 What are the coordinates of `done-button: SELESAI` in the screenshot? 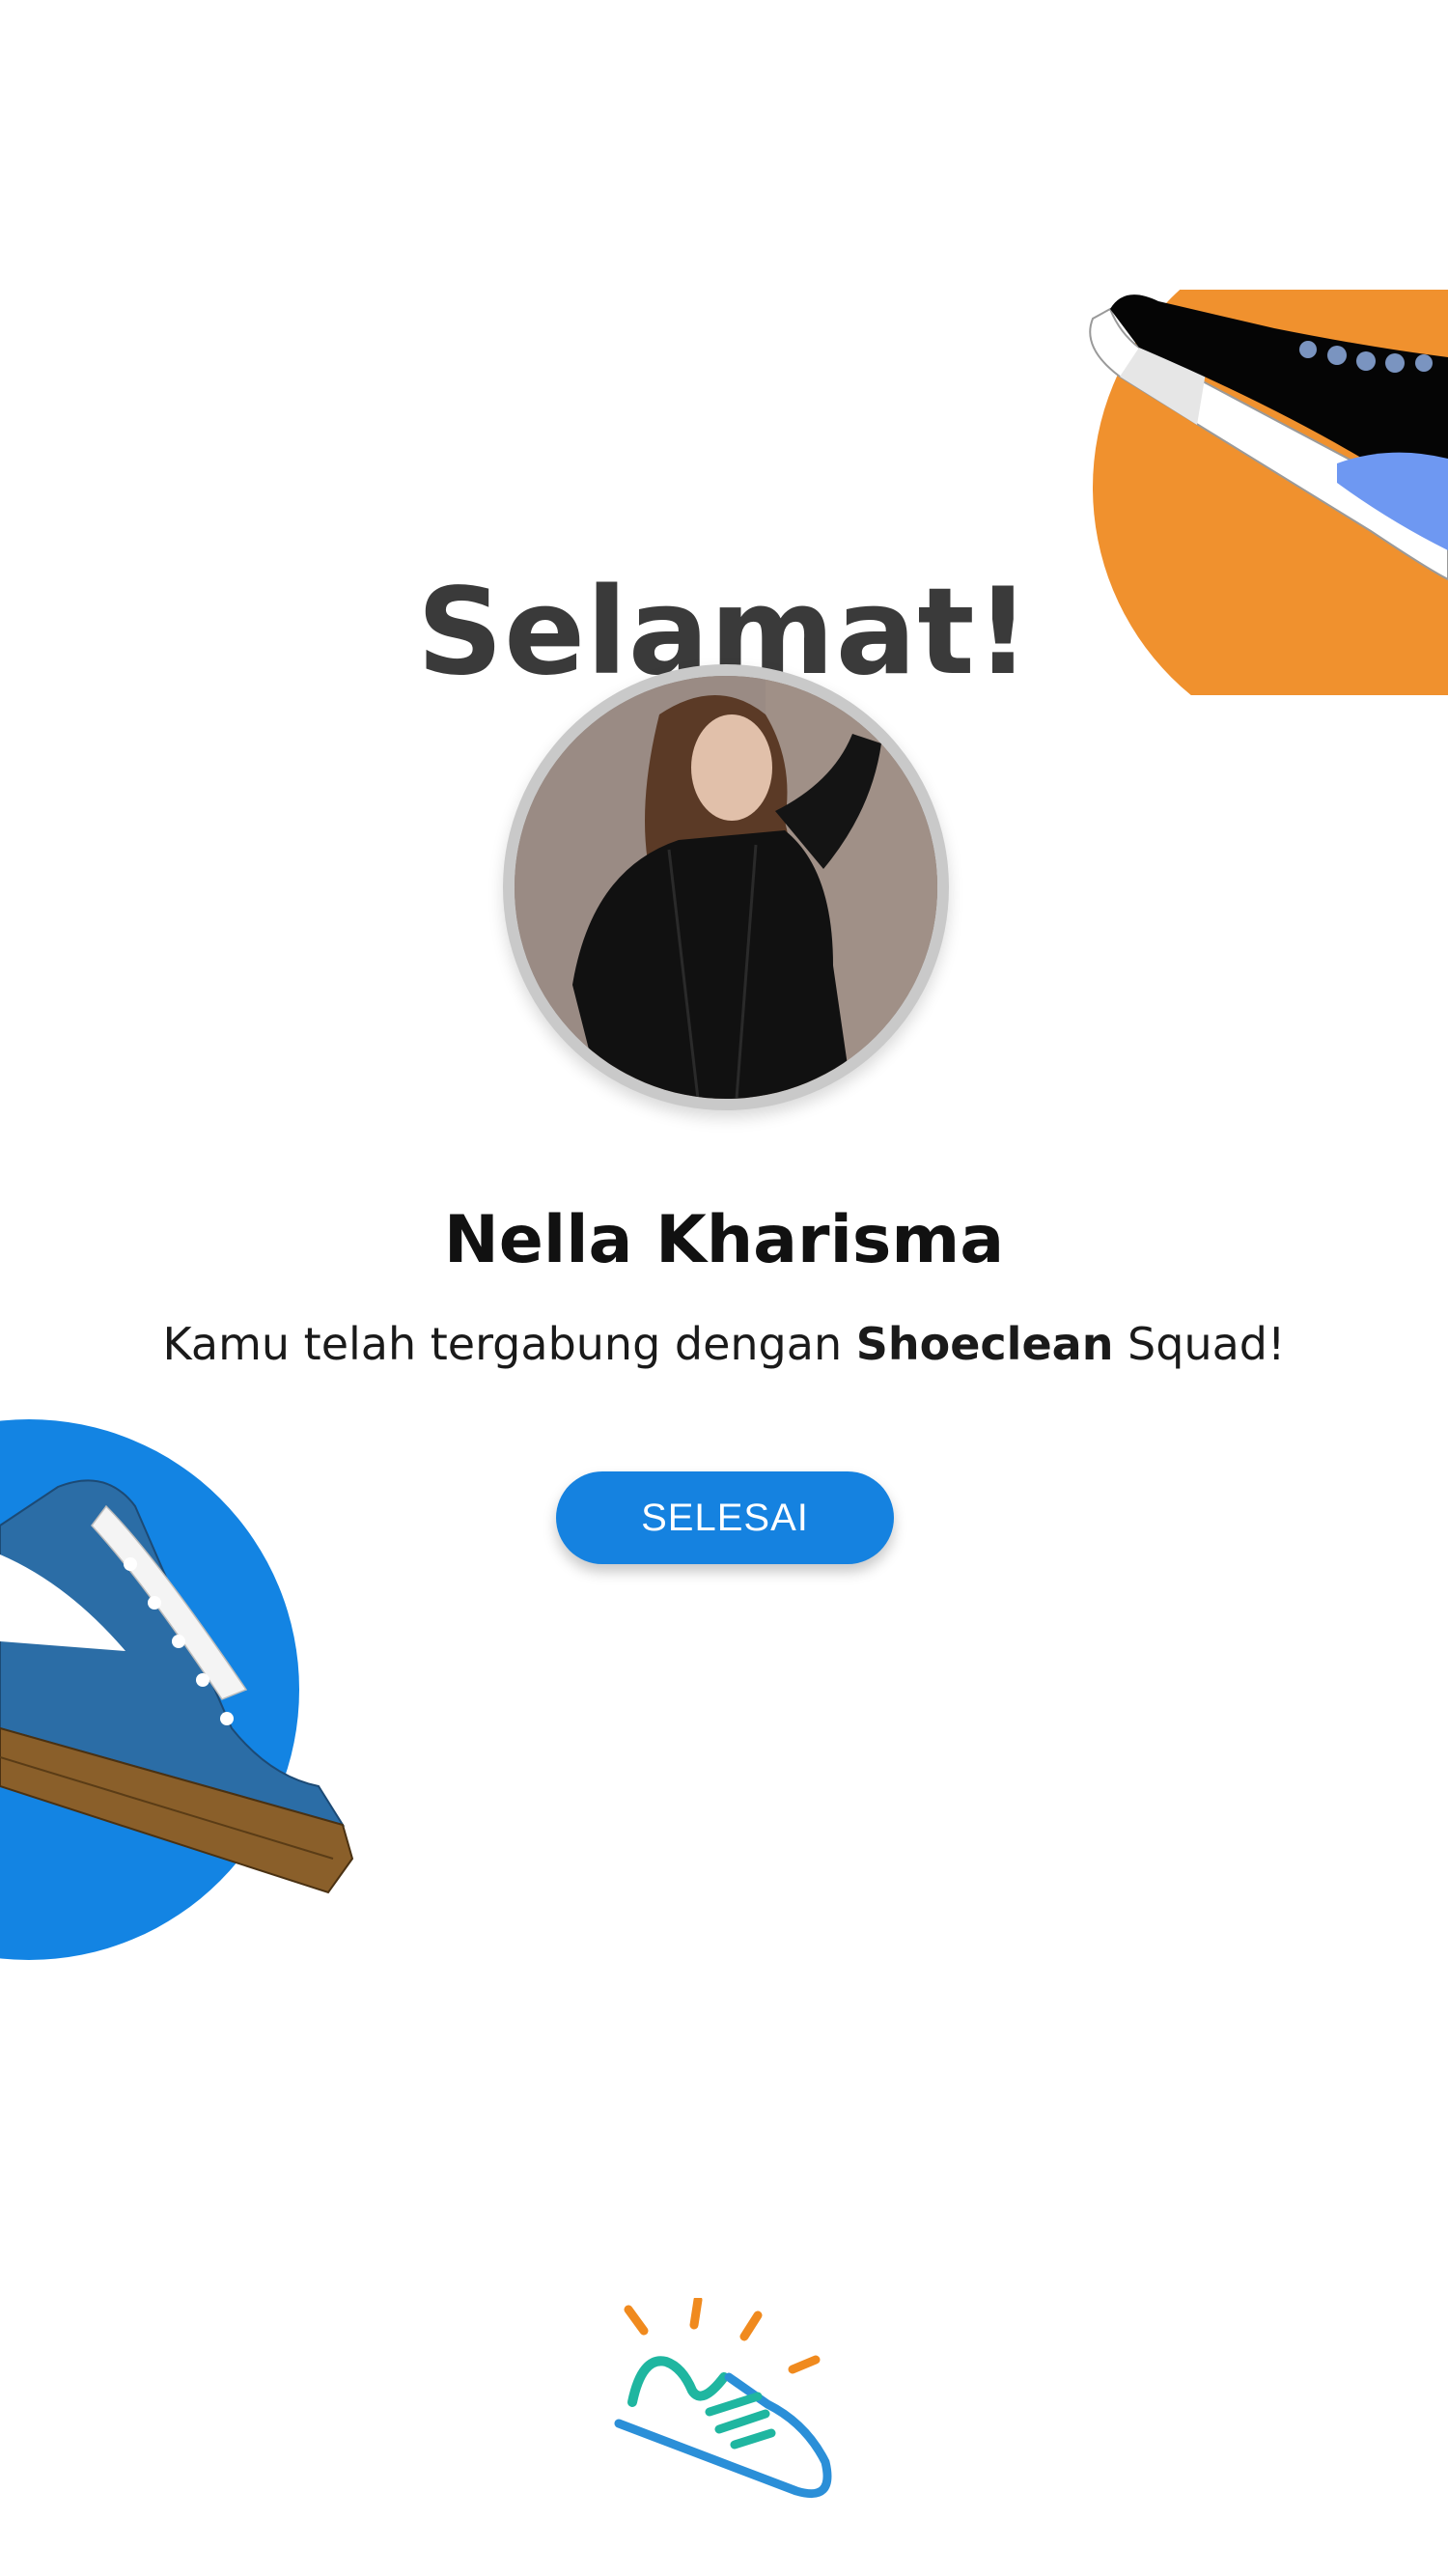 It's located at (725, 1518).